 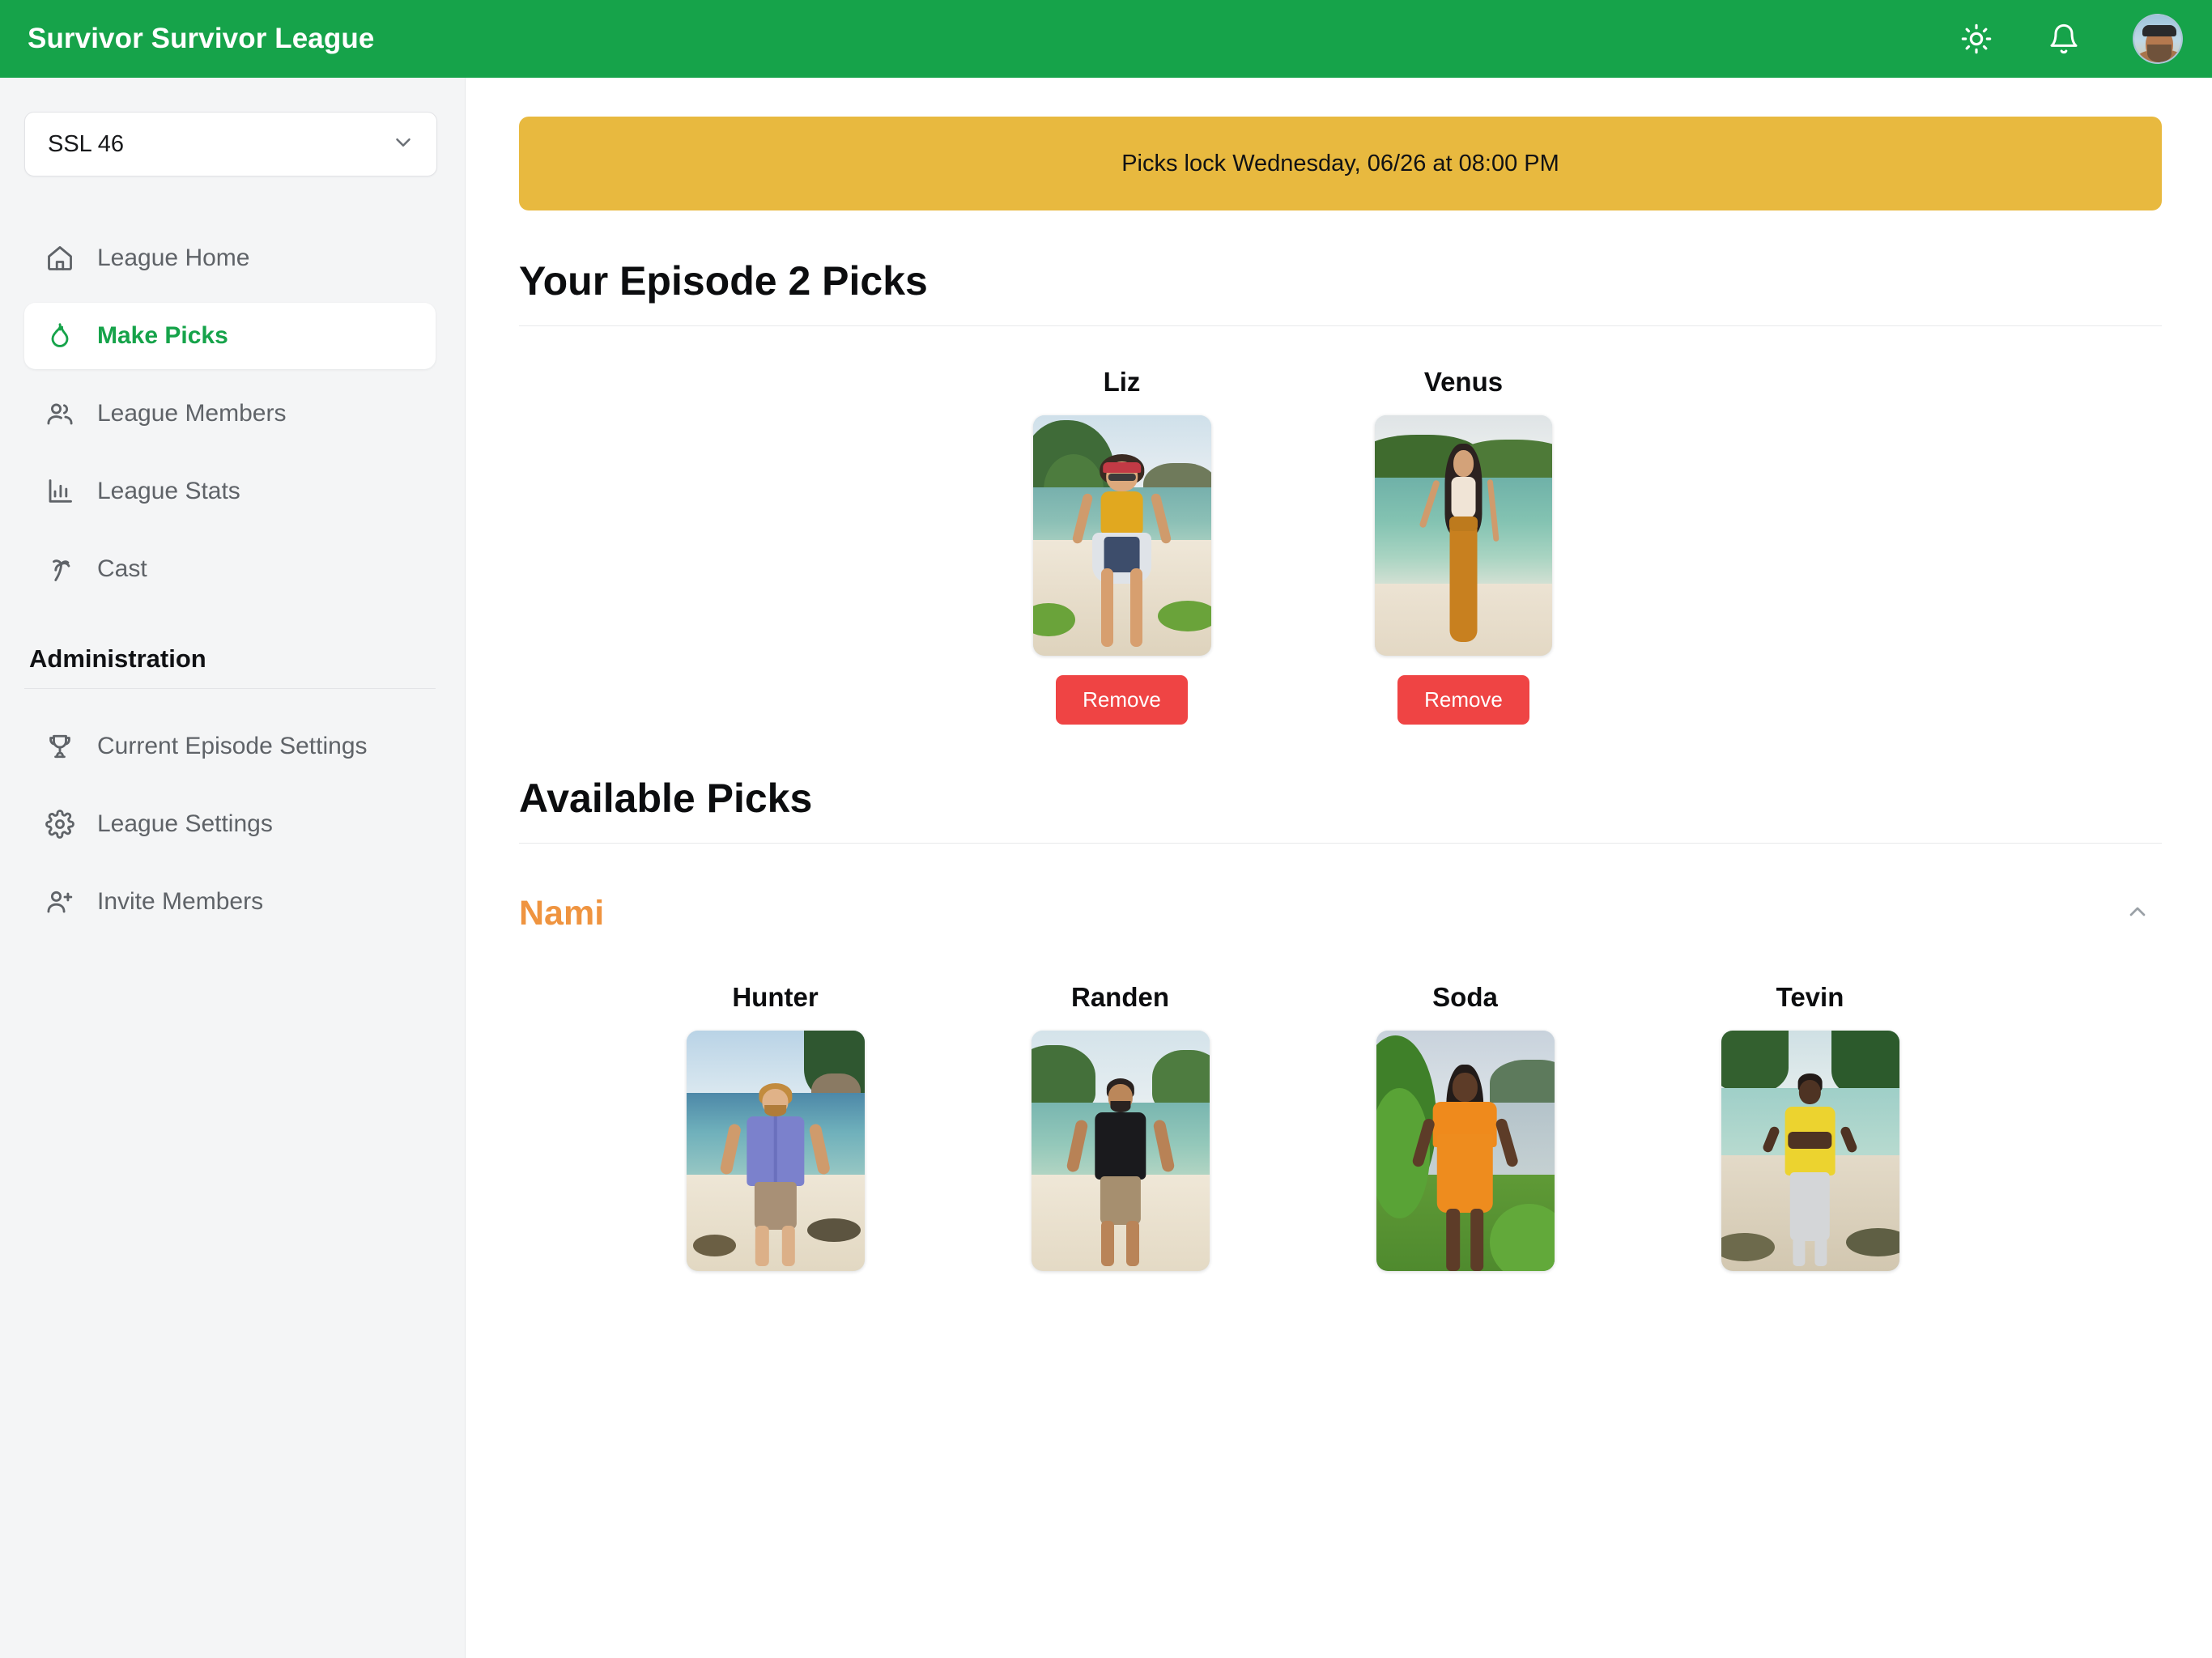 What do you see at coordinates (1121, 1151) in the screenshot?
I see `contestant-photo-randen` at bounding box center [1121, 1151].